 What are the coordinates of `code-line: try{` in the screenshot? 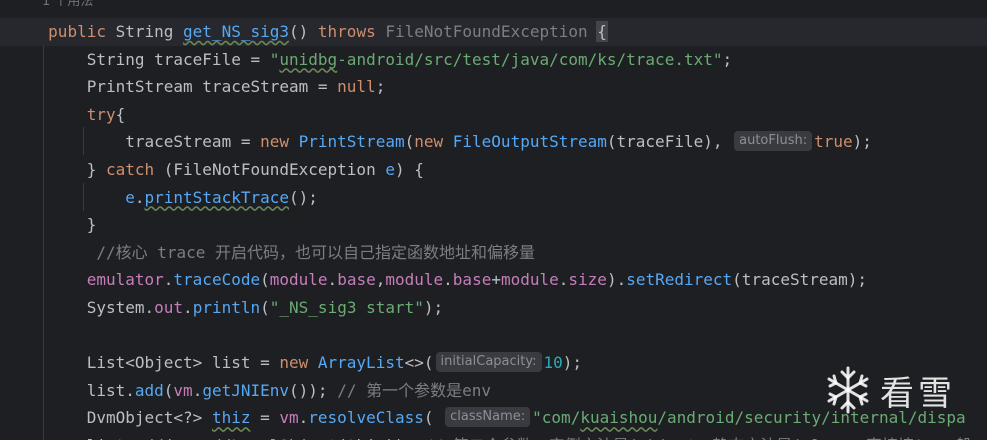 It's located at (493, 115).